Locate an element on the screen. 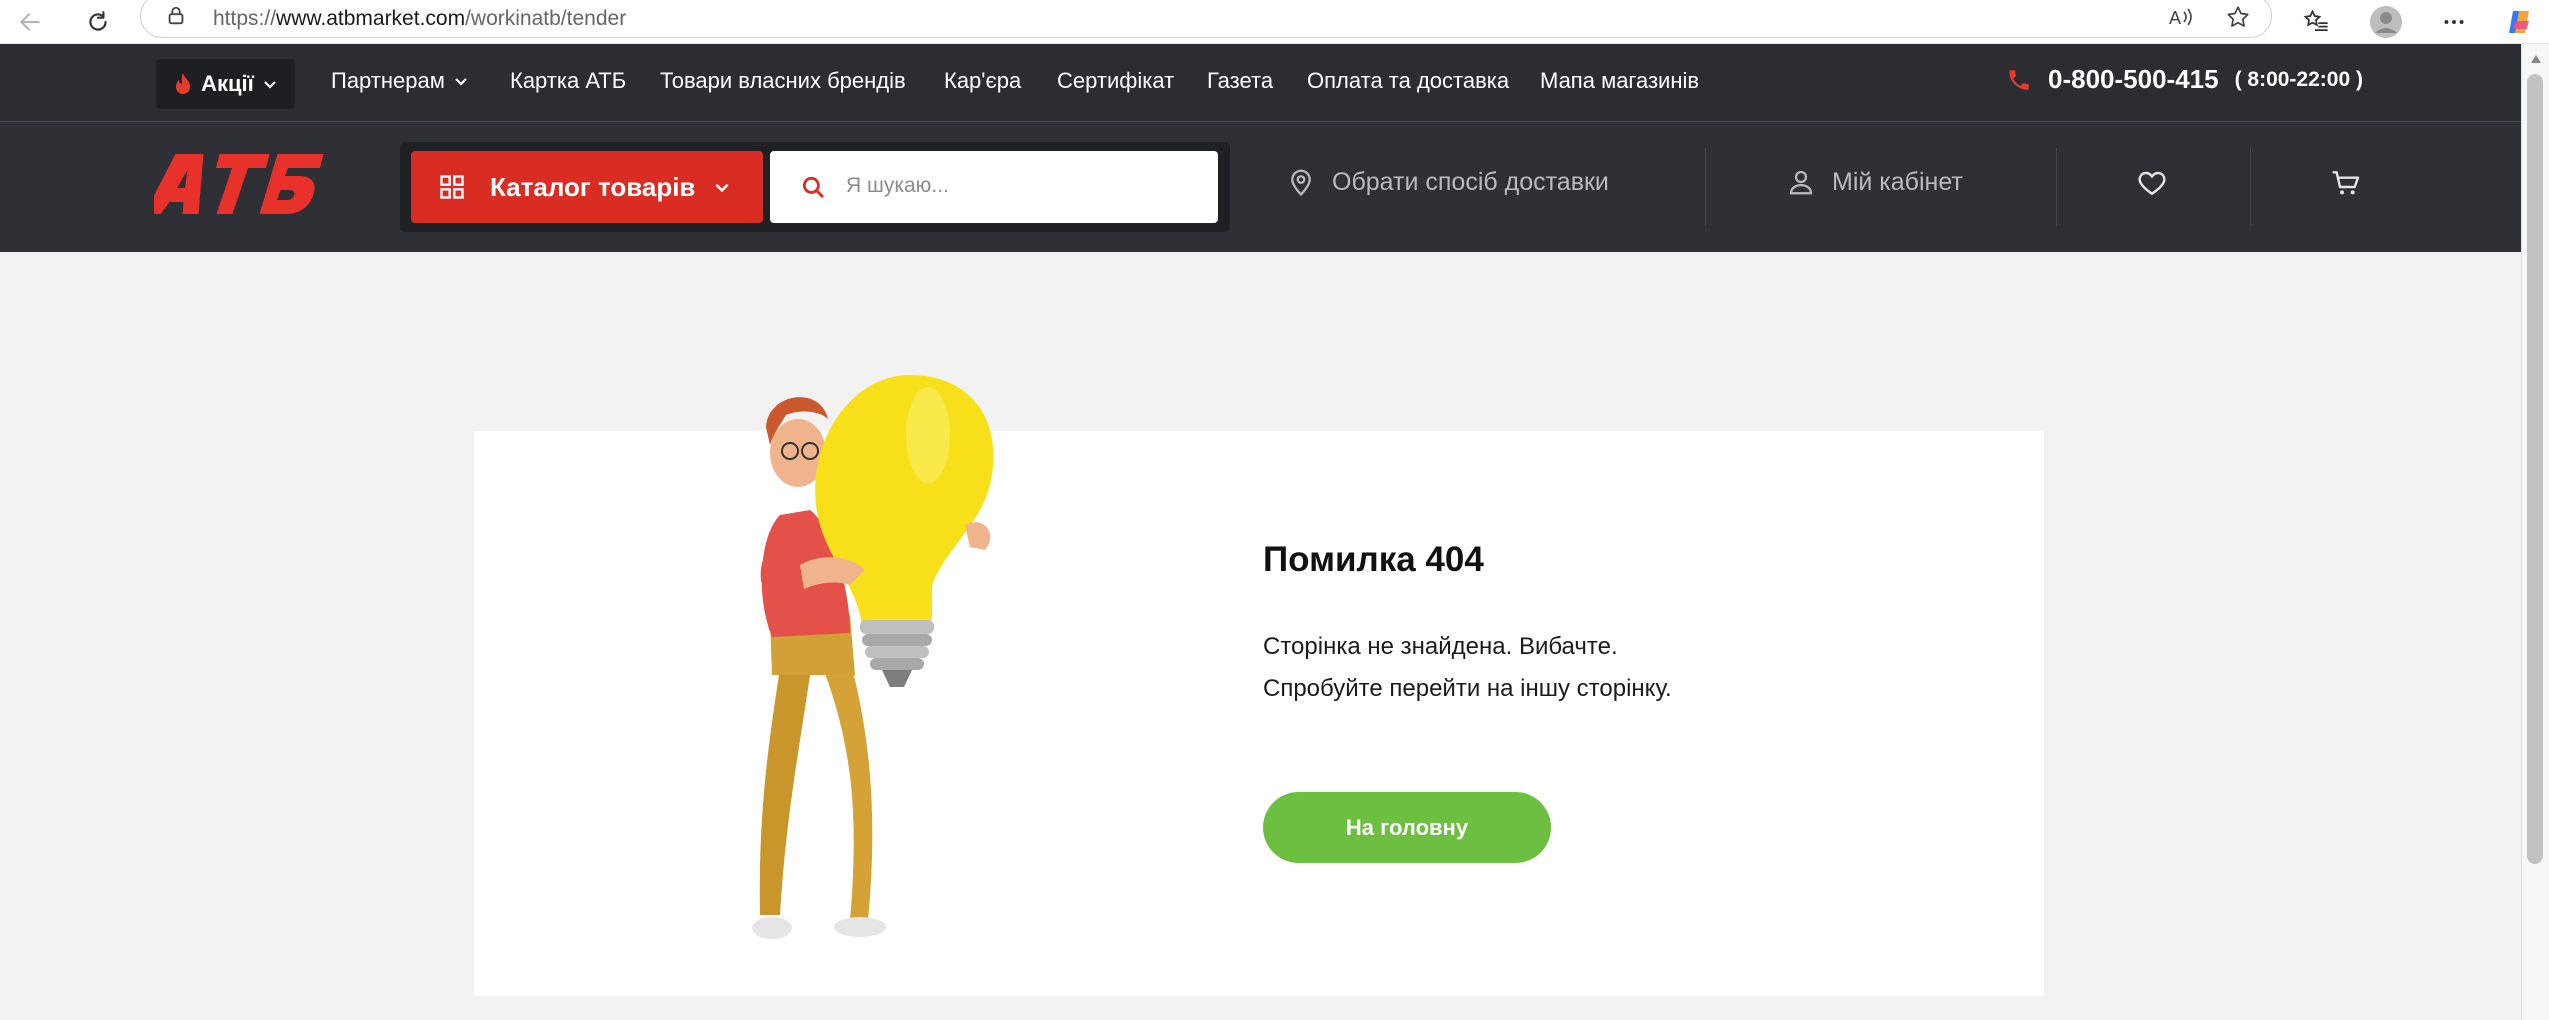 This screenshot has width=2549, height=1020. search-icon is located at coordinates (813, 187).